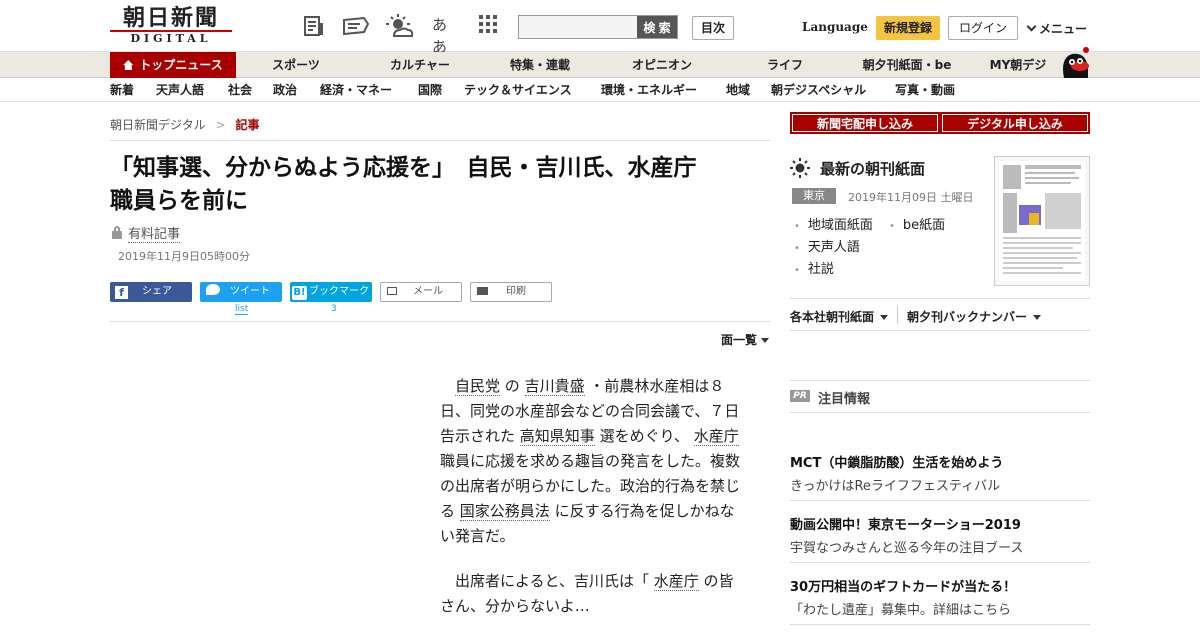 The image size is (1200, 639). I want to click on pr-item-title: 動画公開中！東京モーターショー2019, so click(905, 523).